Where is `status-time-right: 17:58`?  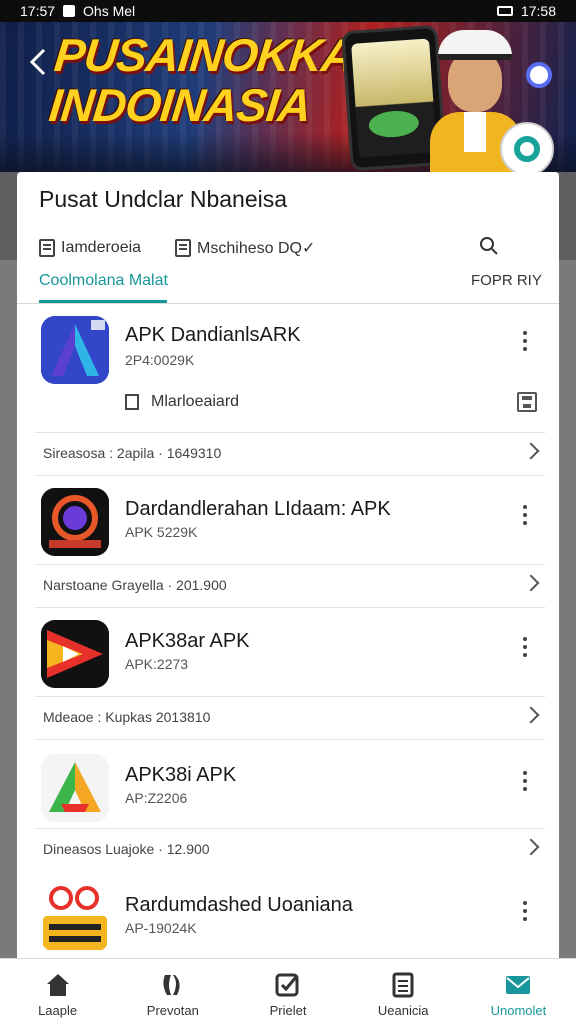 status-time-right: 17:58 is located at coordinates (538, 11).